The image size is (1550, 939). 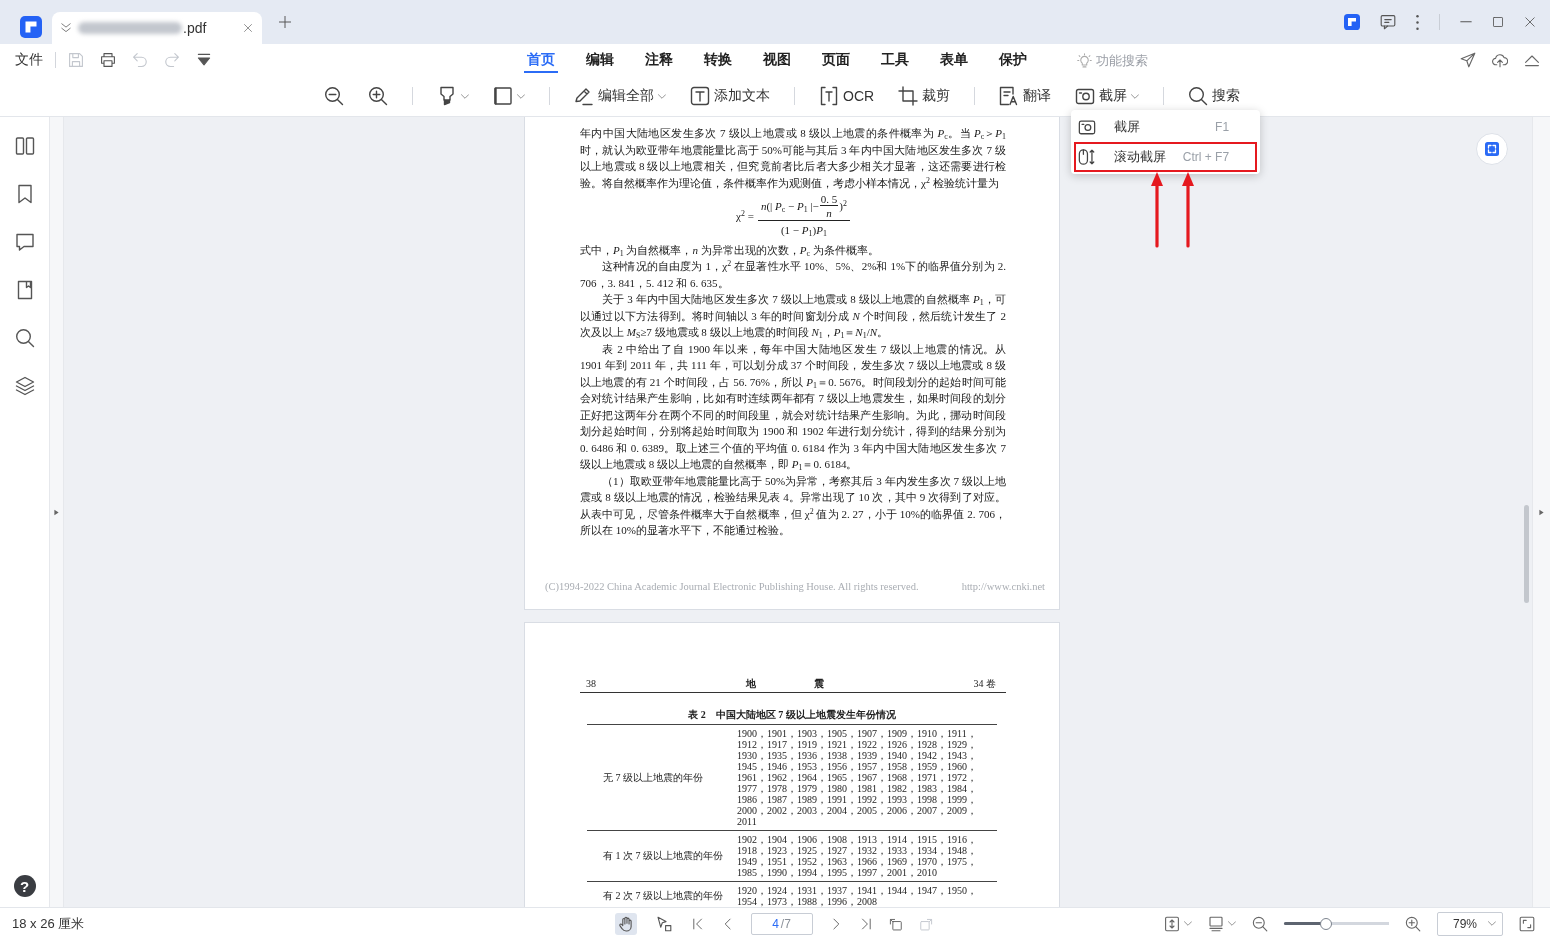 What do you see at coordinates (793, 407) in the screenshot?
I see `paragraph-text: 表 2 中给出了自 1900 年以来，每年中国大陆地区发生 7 级以上地震的情况。从 1901 年到 2011 年，共 111 年，可以划分成 37 个时间段，发生多次 7 级以上地震或 8 级以上地震的有 21 个时间段，占 56. 76%，所以 P$_{1}$＝0. 5676。时间段划分的起始时间可能会对统计结果产生影响，比如有时连续两年都有 7 级以上地震发生，如果时间段的划分正好把这两年分在两个不同的时间段里，就会对统计结果产生影响。为此，挪动时间段划分起始时间，分别将起始时间取为 1900 和 1902 年进行划分统计，得到的结果分别为 0. 6486 和 0. 6389。取上述三个值的平均值 0. 6184 作为 3 年内中国大陆地区发生多次 7 级以上地震或 8 级以上地震的自然概率，即 P$_{1}$＝0. 6184。` at bounding box center [793, 407].